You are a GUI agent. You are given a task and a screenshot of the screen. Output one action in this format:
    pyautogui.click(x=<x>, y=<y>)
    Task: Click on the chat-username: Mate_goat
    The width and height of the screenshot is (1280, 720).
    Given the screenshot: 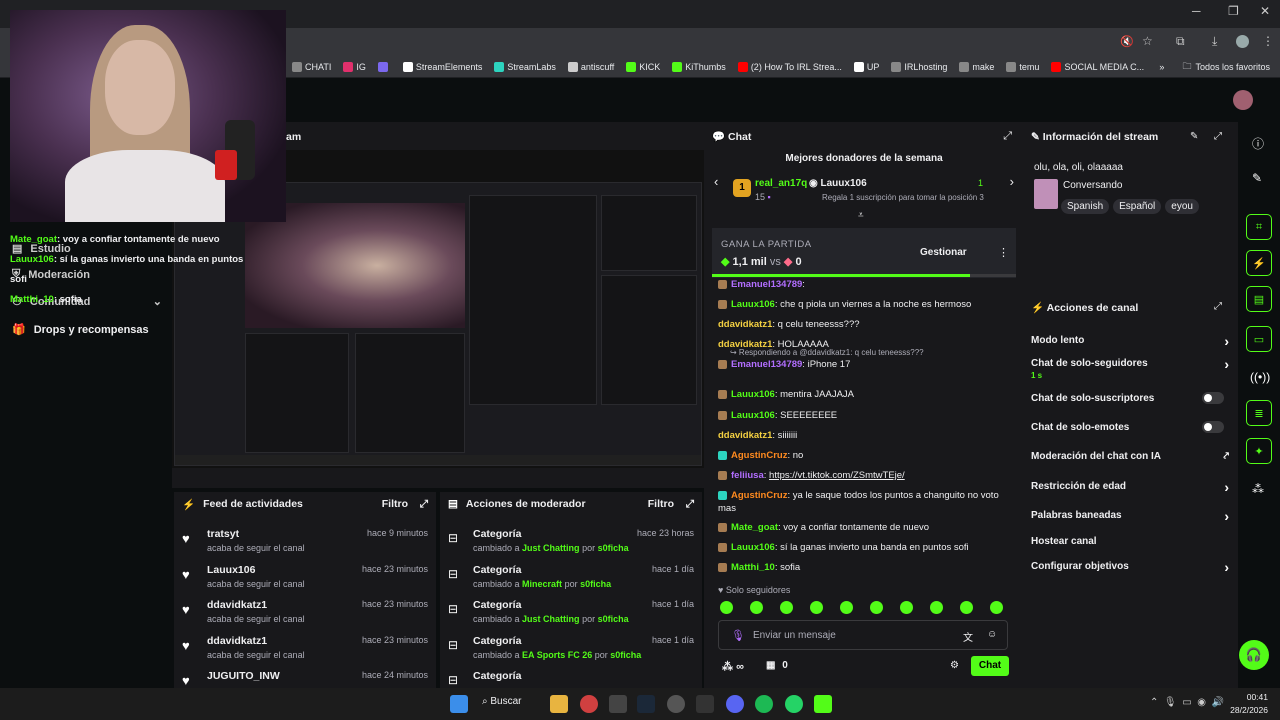 What is the action you would take?
    pyautogui.click(x=754, y=527)
    